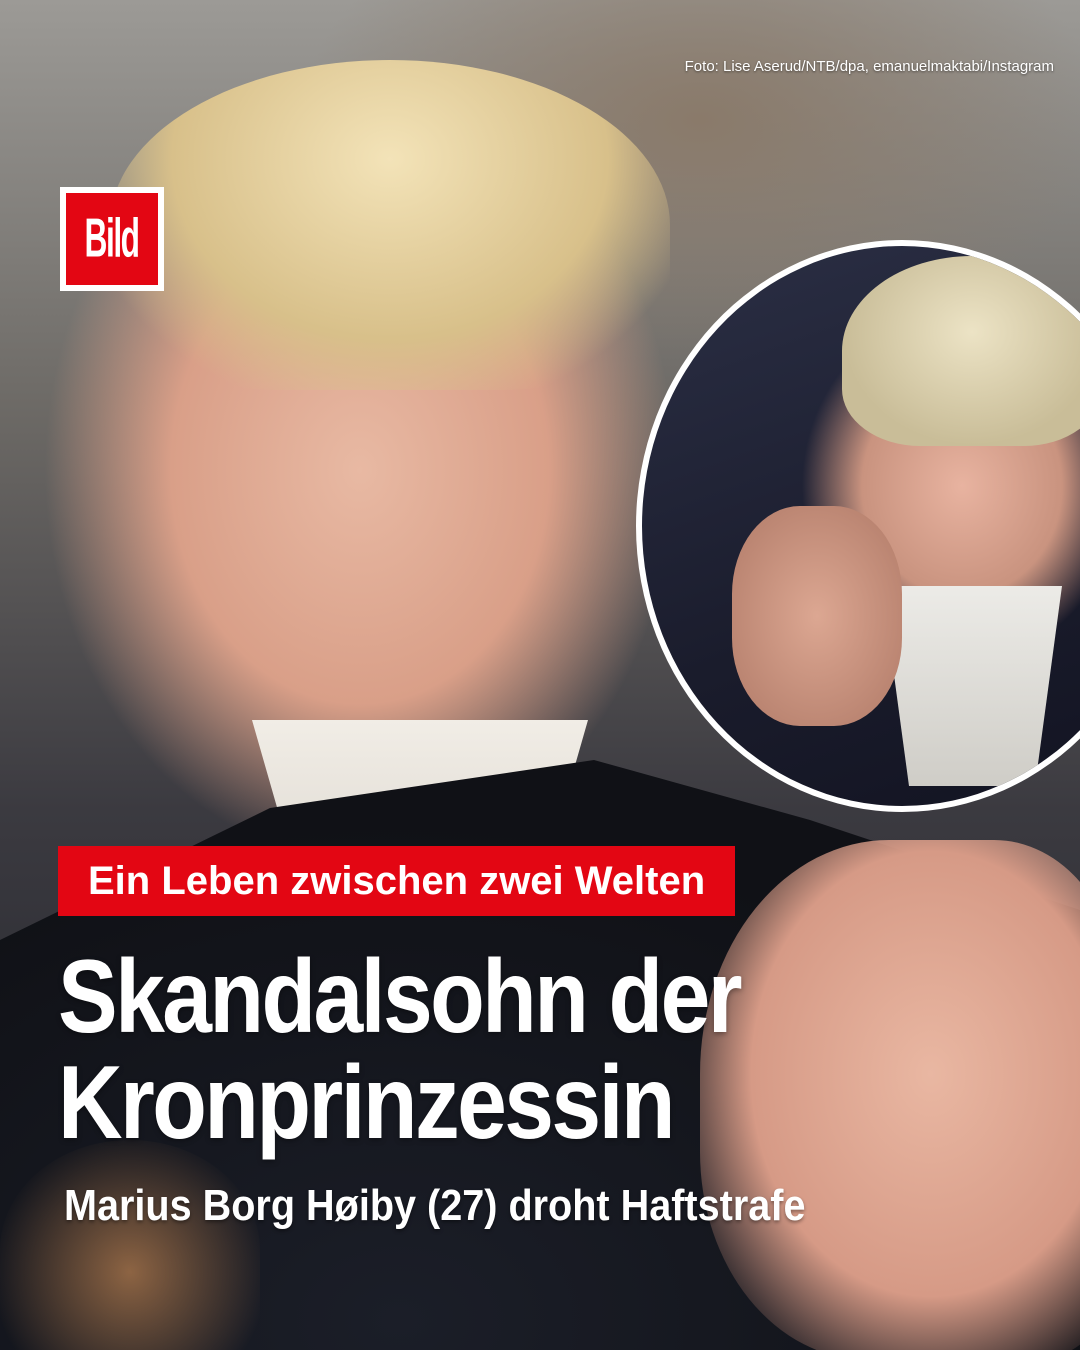 This screenshot has height=1350, width=1080. I want to click on bild-logo-text: Bild, so click(112, 238).